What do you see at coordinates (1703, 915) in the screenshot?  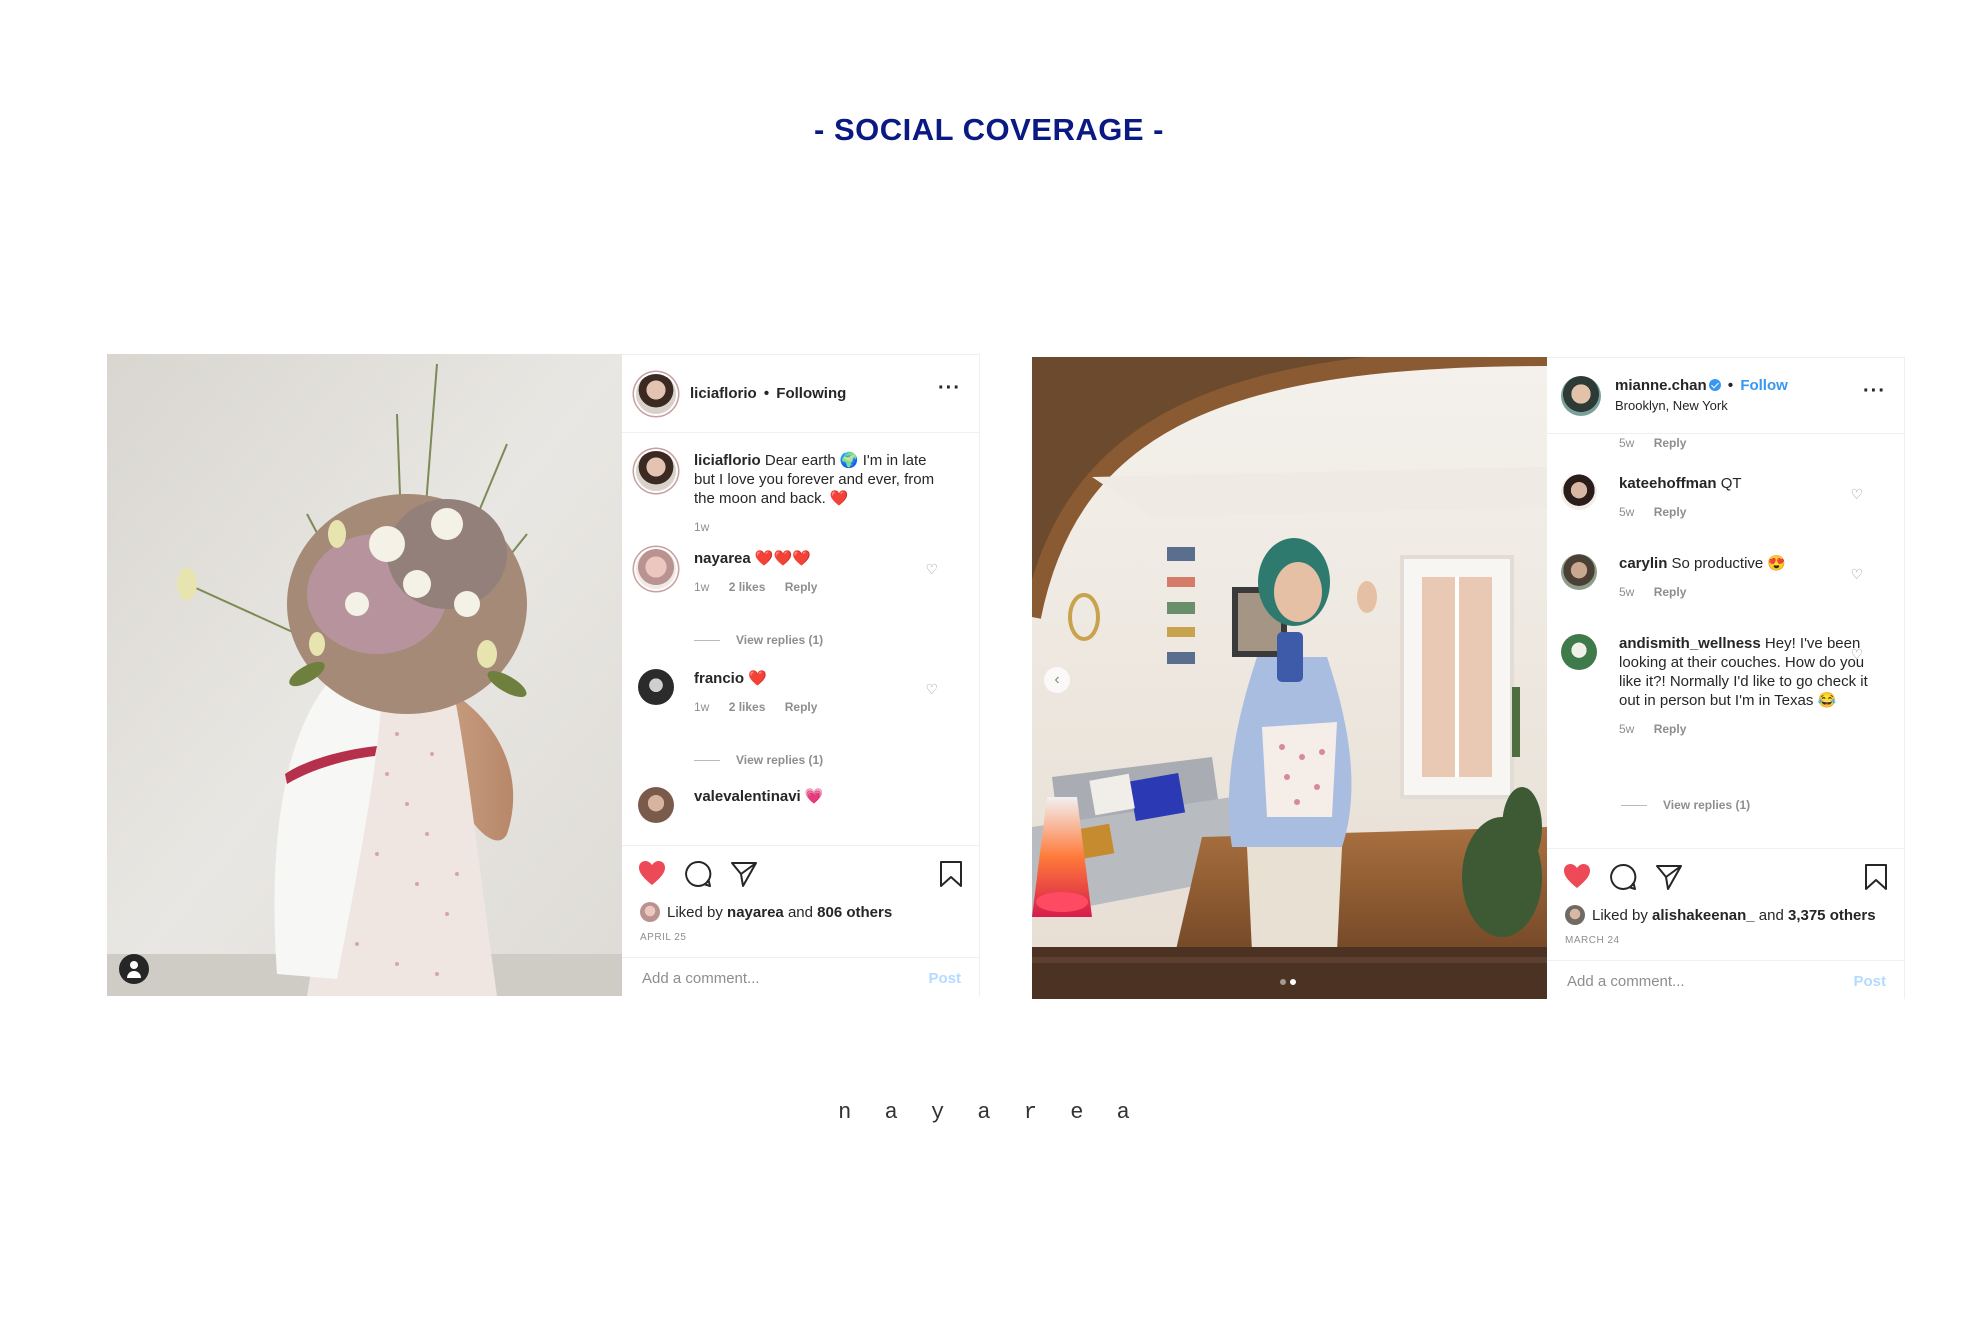 I see `liked-user: alishakeenan_` at bounding box center [1703, 915].